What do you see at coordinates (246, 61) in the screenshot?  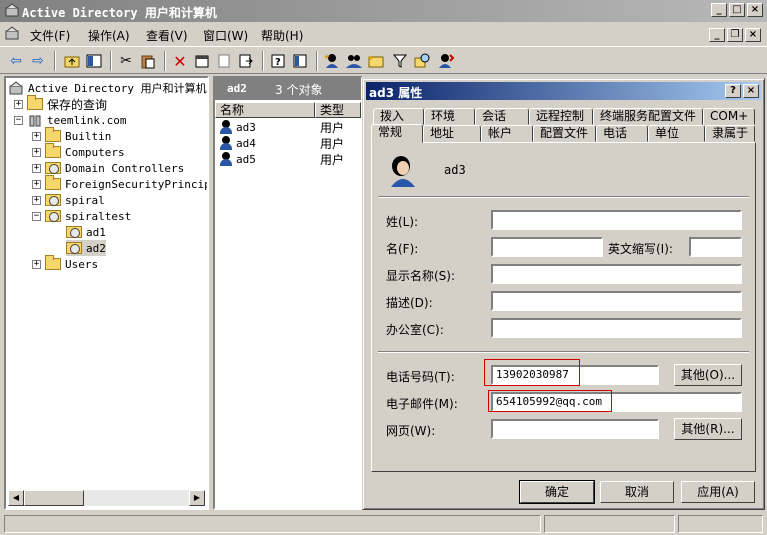 I see `export-icon` at bounding box center [246, 61].